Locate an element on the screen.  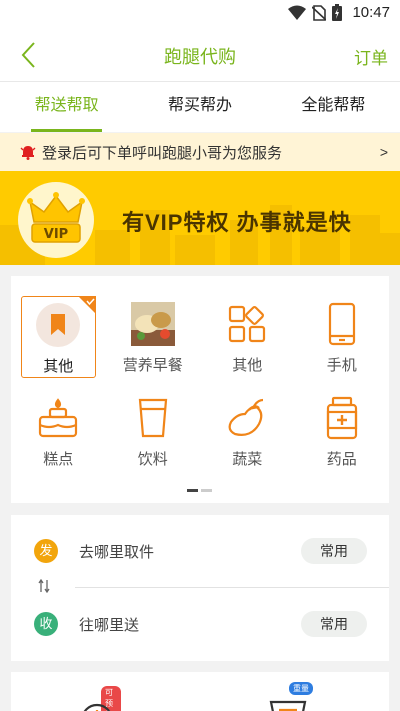
weight-option: 重量 is located at coordinates (288, 696).